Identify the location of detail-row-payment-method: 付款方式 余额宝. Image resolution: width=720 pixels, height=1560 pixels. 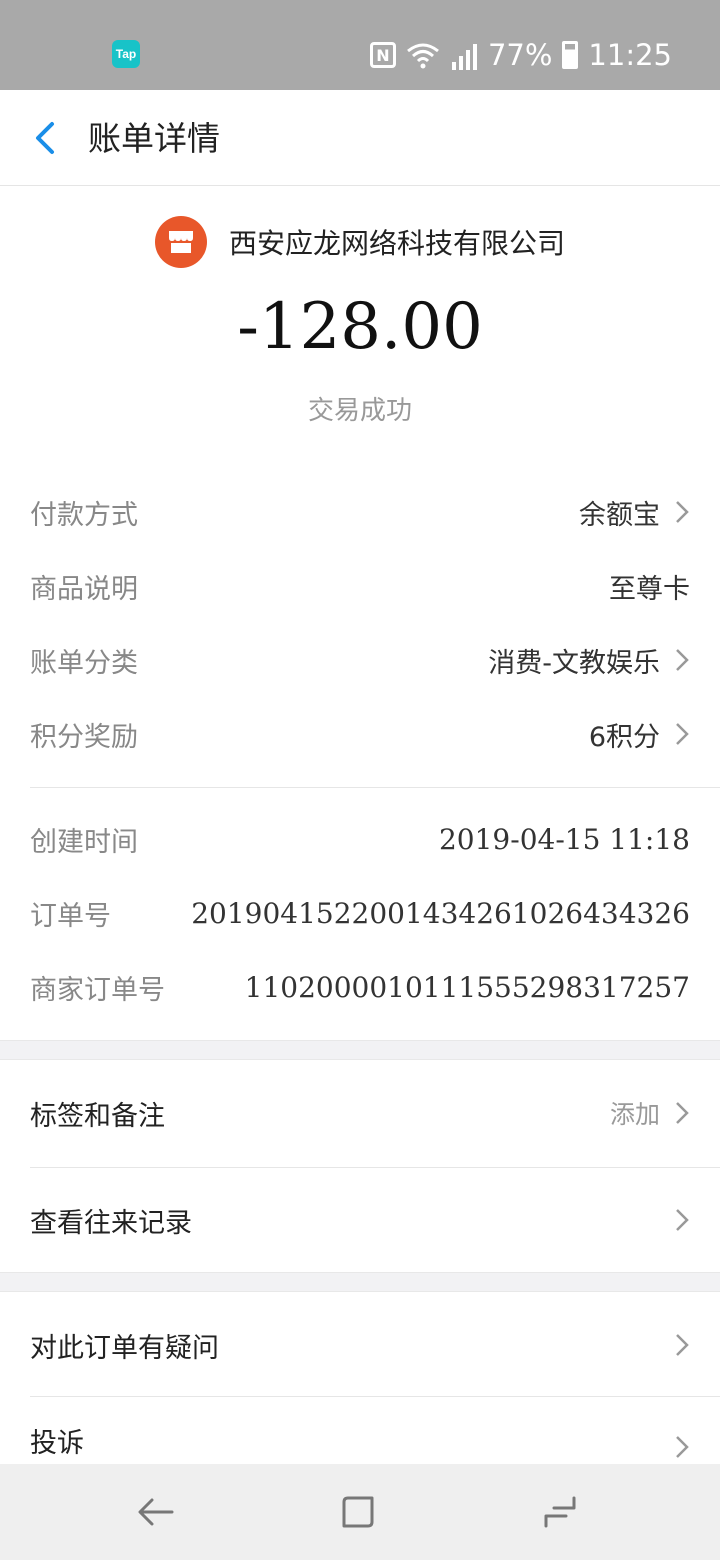
(360, 512).